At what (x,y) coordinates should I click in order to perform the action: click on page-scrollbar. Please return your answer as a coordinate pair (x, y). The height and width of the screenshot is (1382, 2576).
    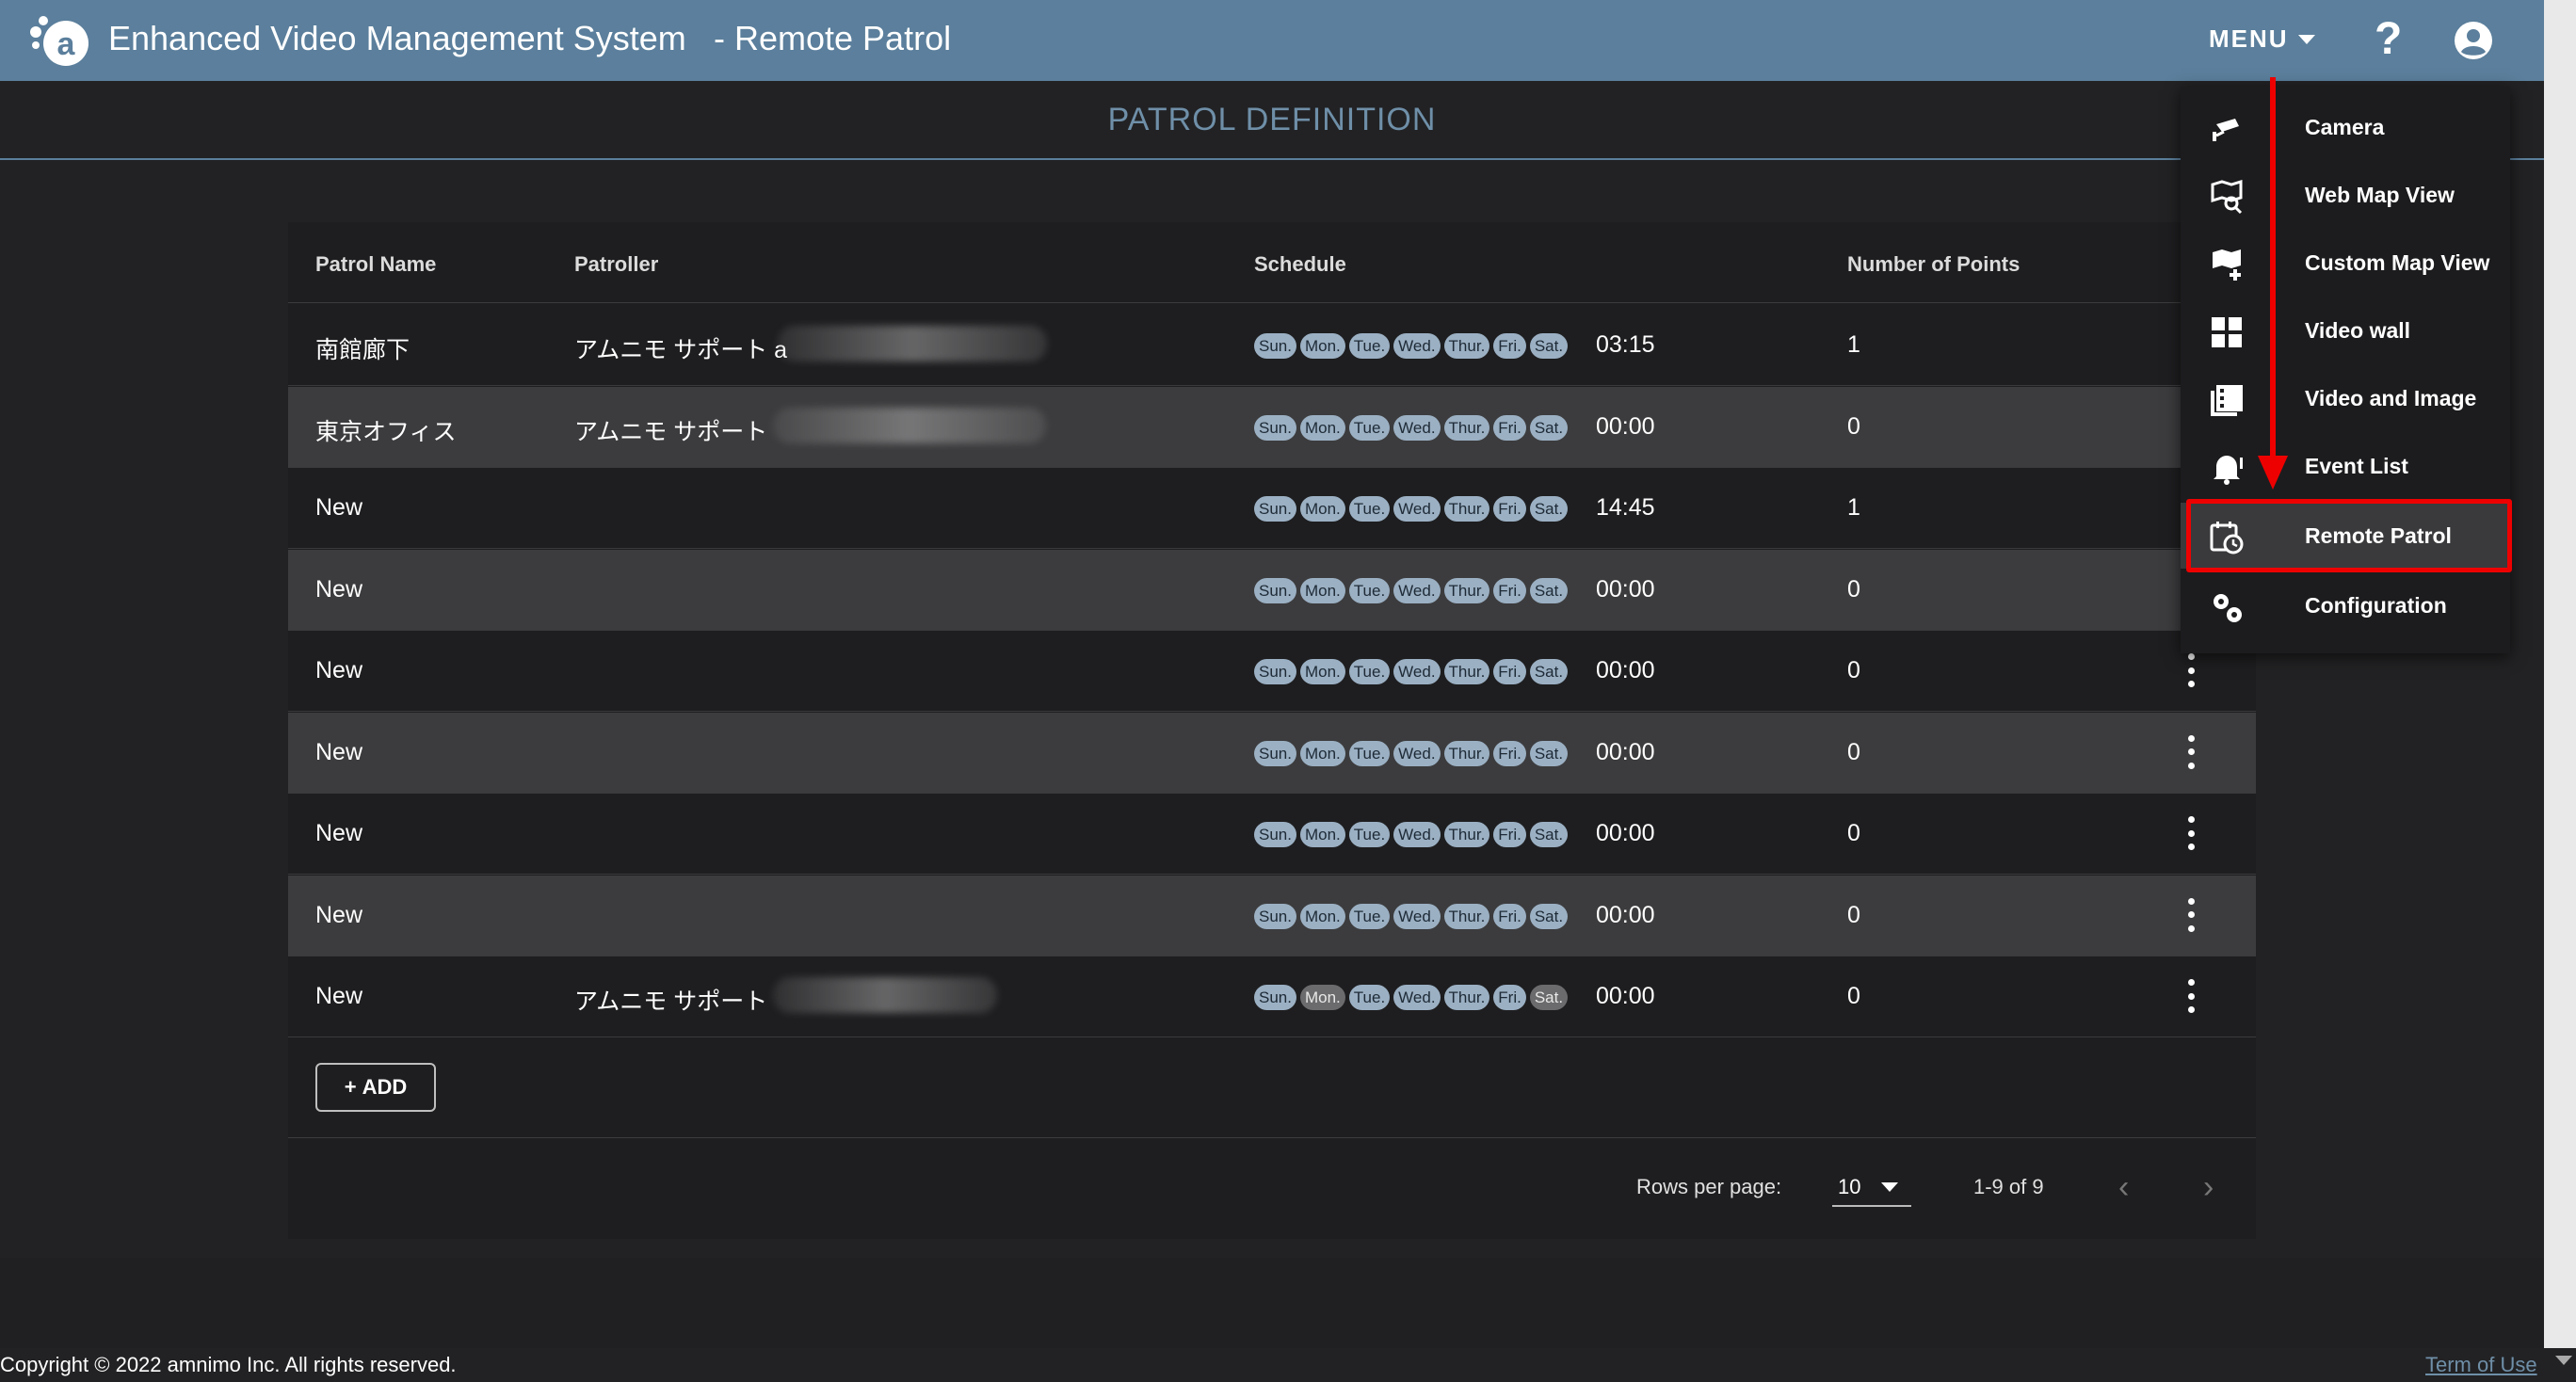
    Looking at the image, I should click on (2560, 674).